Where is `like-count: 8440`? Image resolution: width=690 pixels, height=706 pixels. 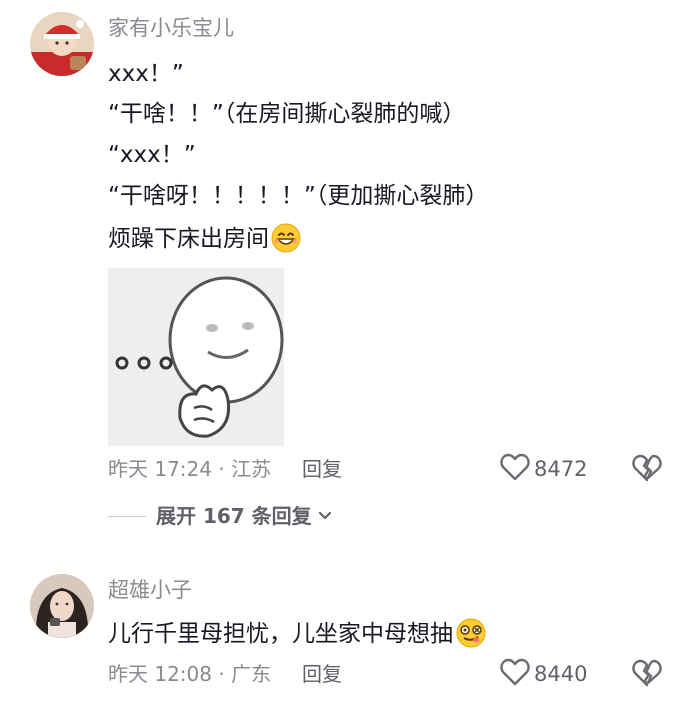
like-count: 8440 is located at coordinates (561, 674).